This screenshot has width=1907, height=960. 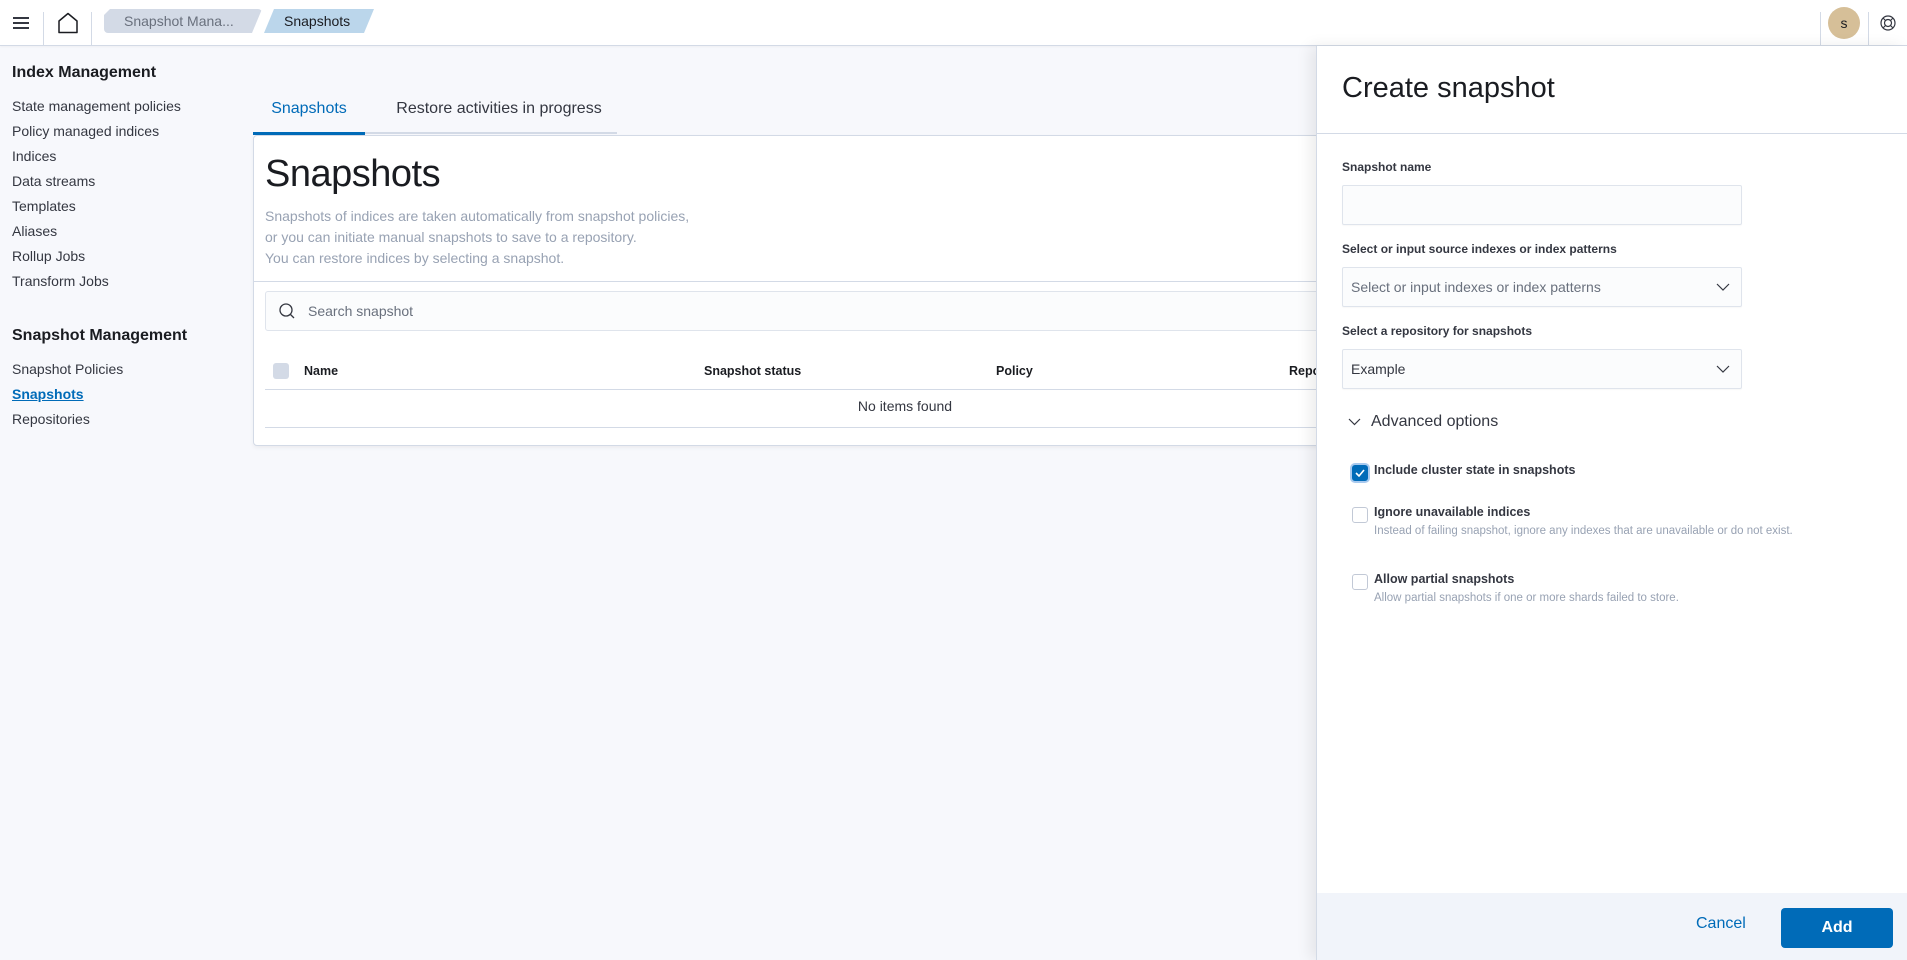 I want to click on snapshot-name-input, so click(x=1542, y=205).